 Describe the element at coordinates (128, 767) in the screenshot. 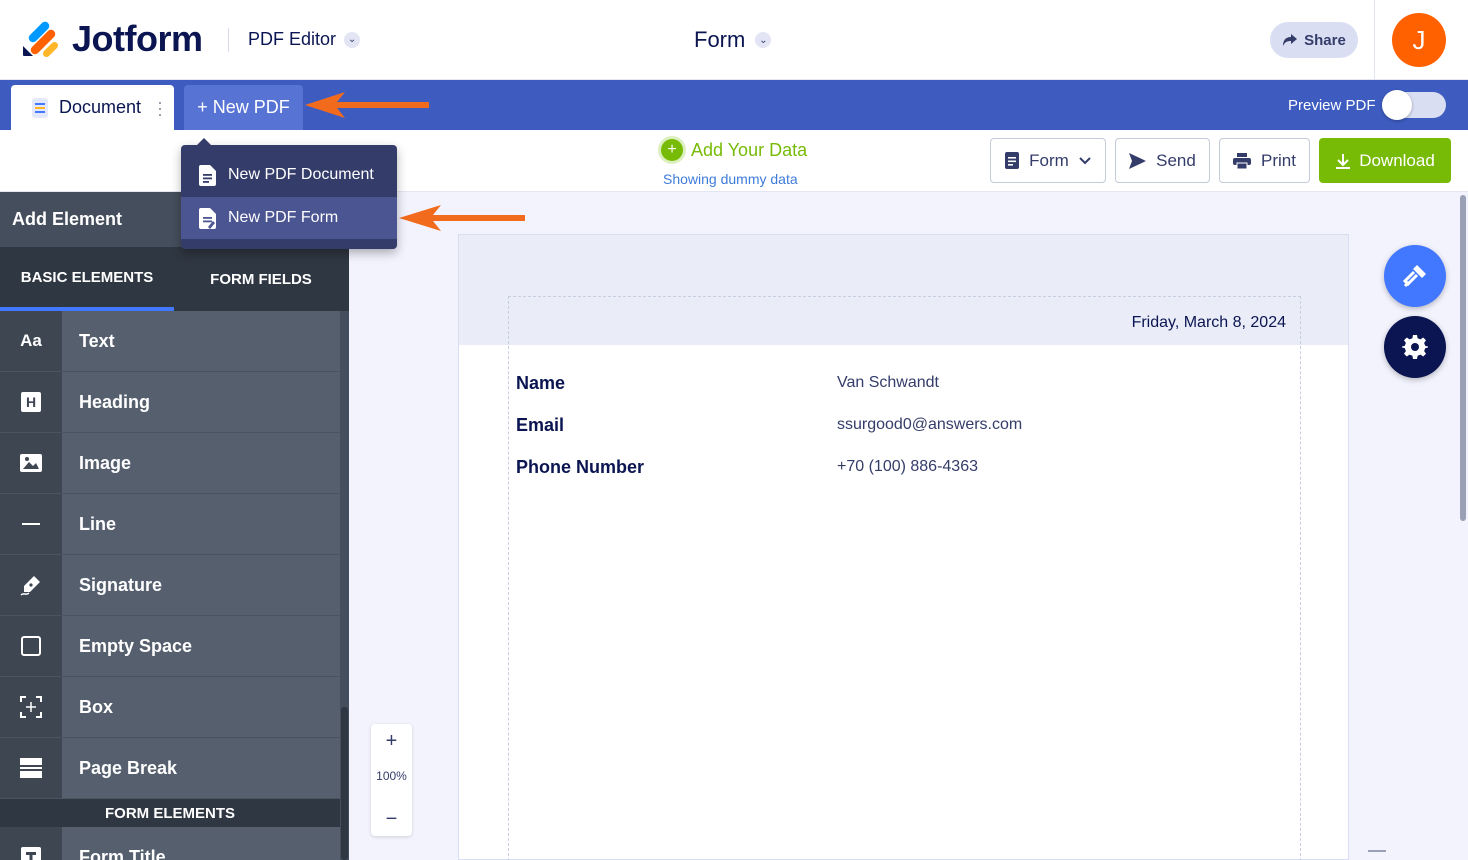

I see `element-label: Page Break` at that location.